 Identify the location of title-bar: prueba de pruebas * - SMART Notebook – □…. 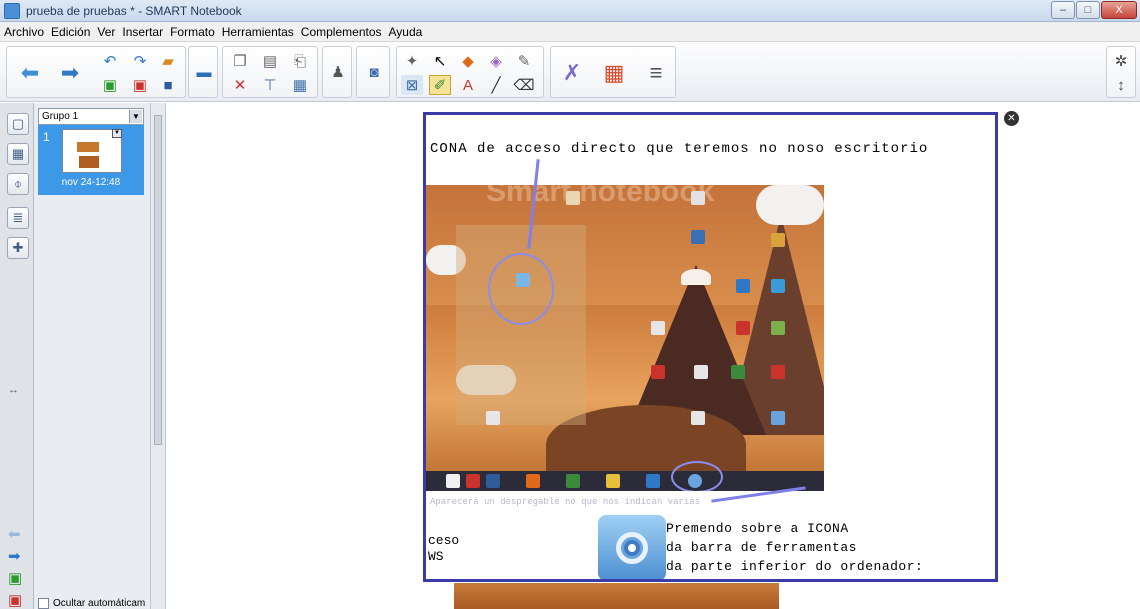
(570, 11).